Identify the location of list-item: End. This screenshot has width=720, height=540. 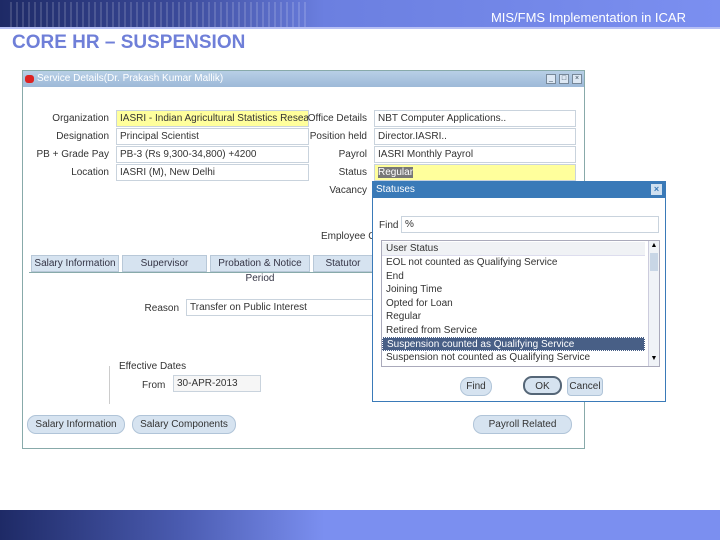
(513, 277).